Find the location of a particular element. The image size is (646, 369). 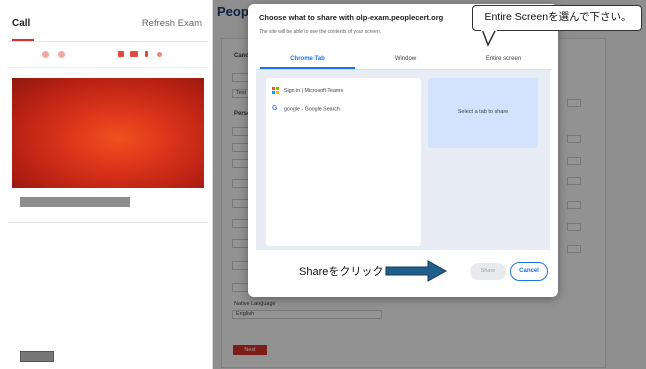

preview-text: Select a tab to share is located at coordinates (483, 112).